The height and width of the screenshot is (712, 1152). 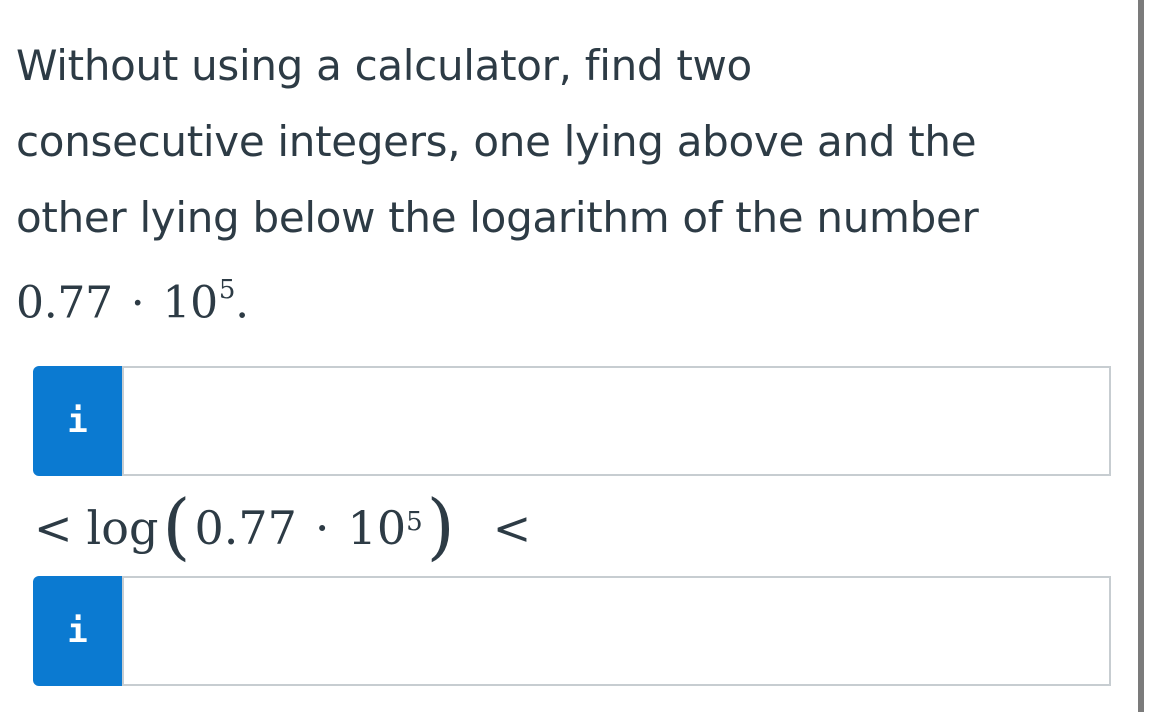 I want to click on log-arg-base: 10, so click(x=377, y=528).